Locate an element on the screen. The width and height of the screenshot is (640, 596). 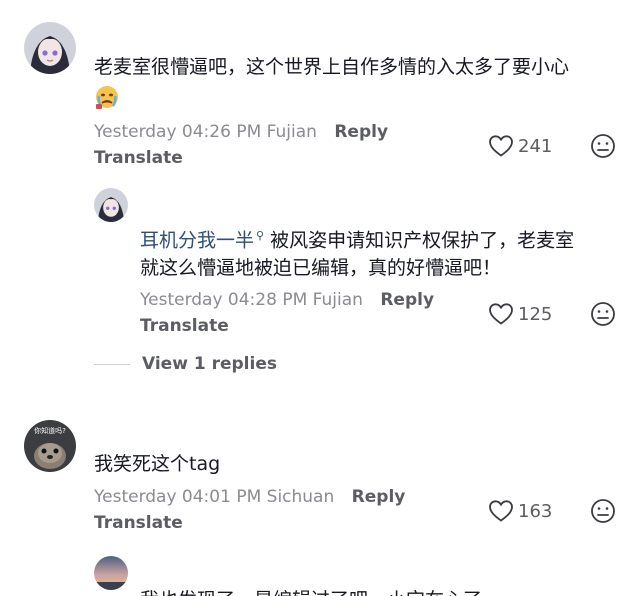
comment-timestamp-location: Yesterday 04:28 PM Fujian is located at coordinates (251, 300).